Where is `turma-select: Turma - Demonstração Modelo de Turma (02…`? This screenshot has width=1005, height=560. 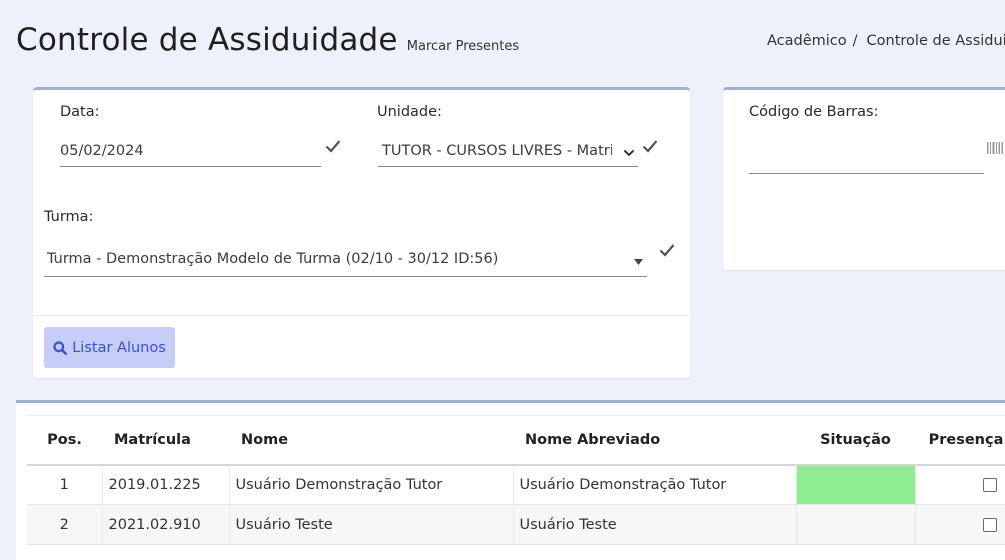
turma-select: Turma - Demonstração Modelo de Turma (02… is located at coordinates (345, 263).